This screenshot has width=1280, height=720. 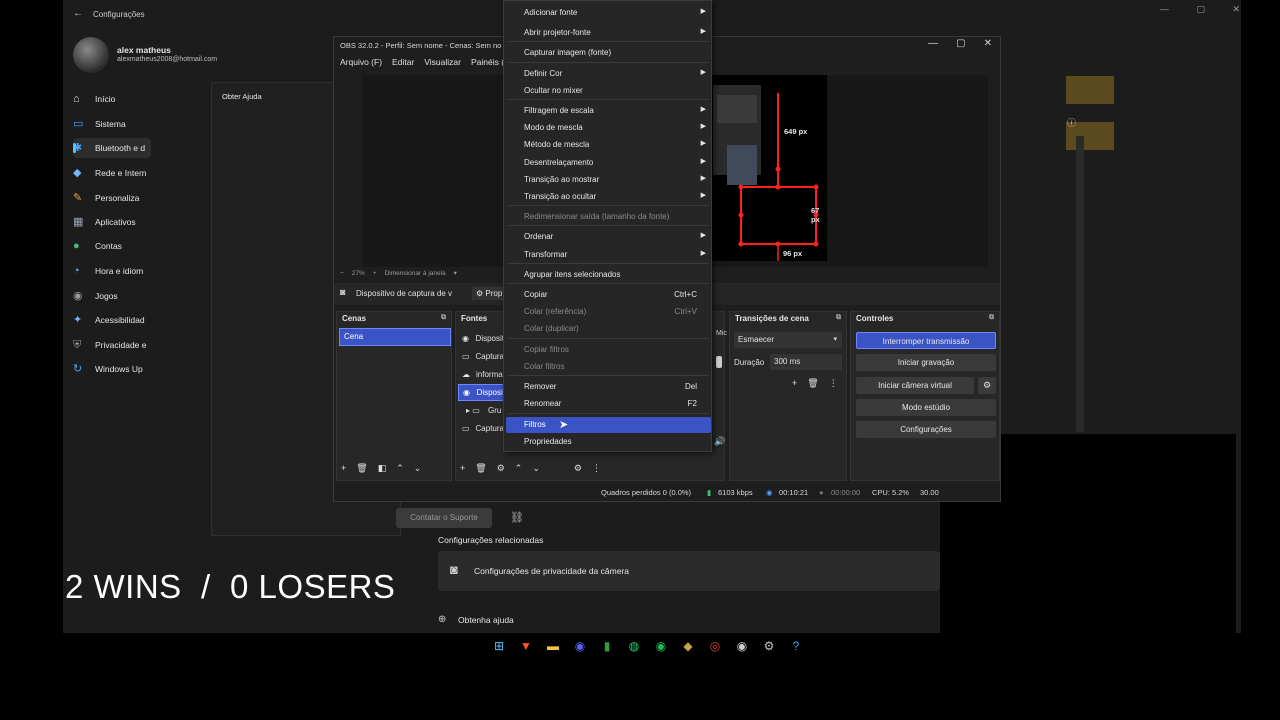 What do you see at coordinates (769, 168) in the screenshot?
I see `preview-canvas: 649 px 67 px 96 px` at bounding box center [769, 168].